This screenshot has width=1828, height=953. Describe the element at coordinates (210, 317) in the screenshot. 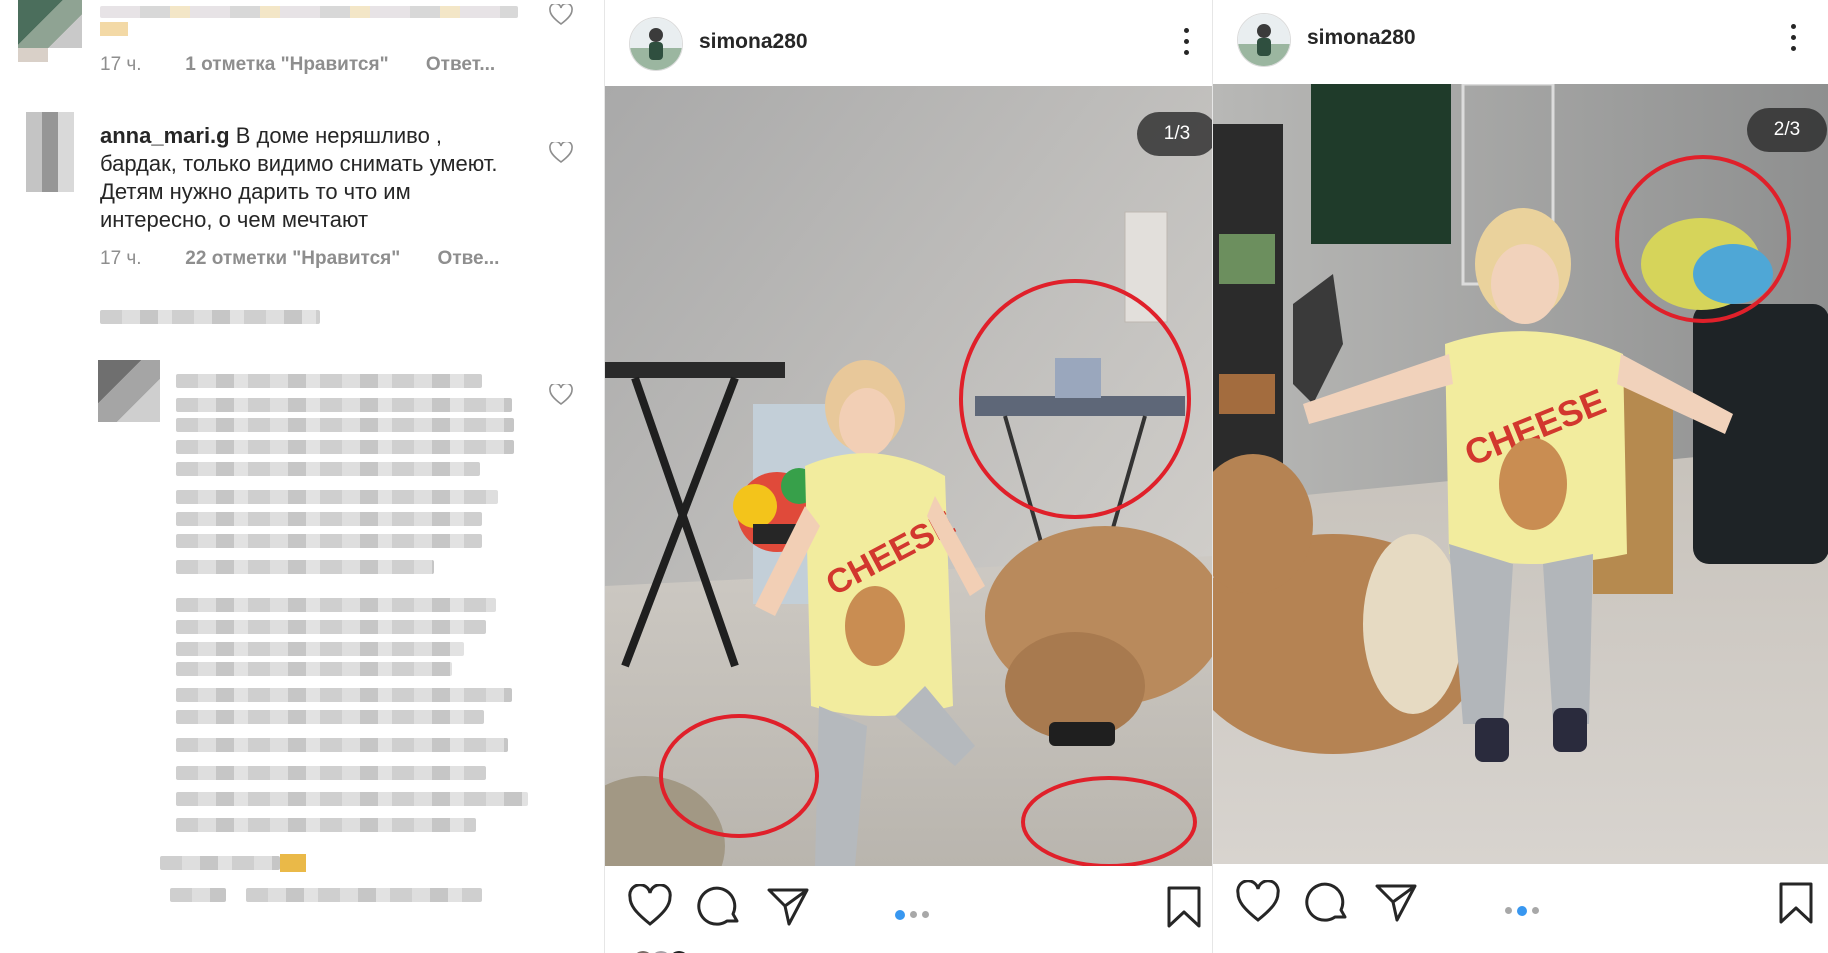

I see `blurred-view-replies` at that location.